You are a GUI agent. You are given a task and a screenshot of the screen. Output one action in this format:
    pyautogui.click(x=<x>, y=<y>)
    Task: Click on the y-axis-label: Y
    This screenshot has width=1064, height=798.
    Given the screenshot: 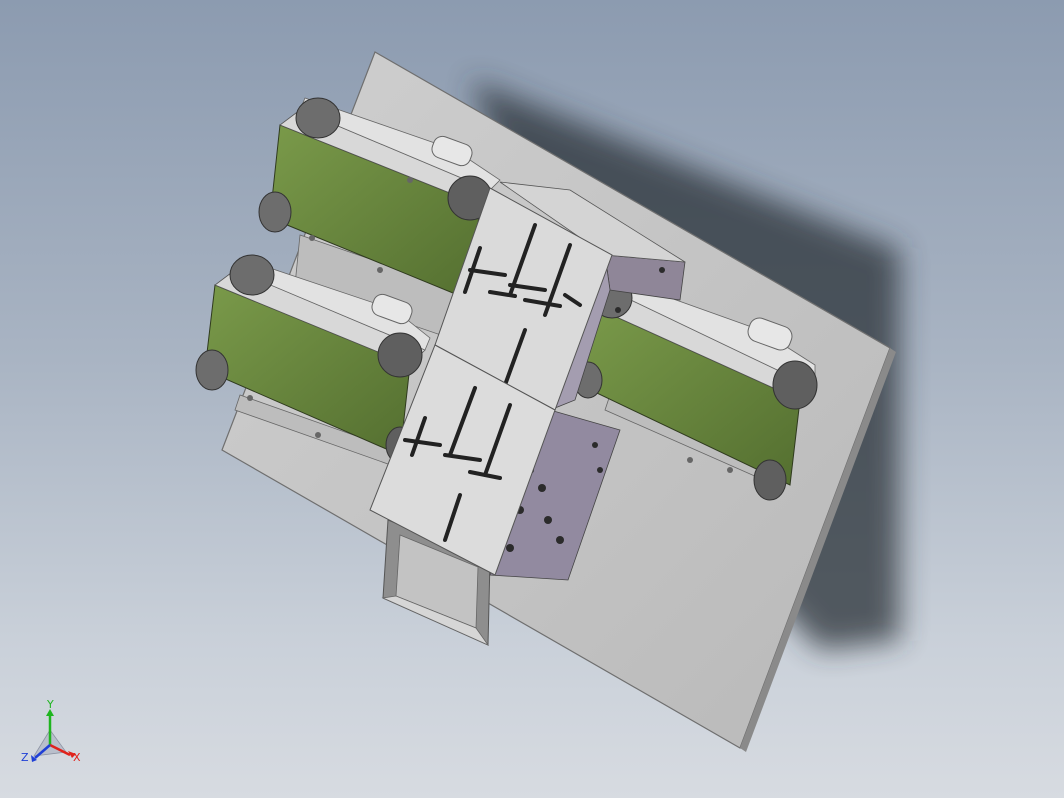 What is the action you would take?
    pyautogui.click(x=50, y=705)
    